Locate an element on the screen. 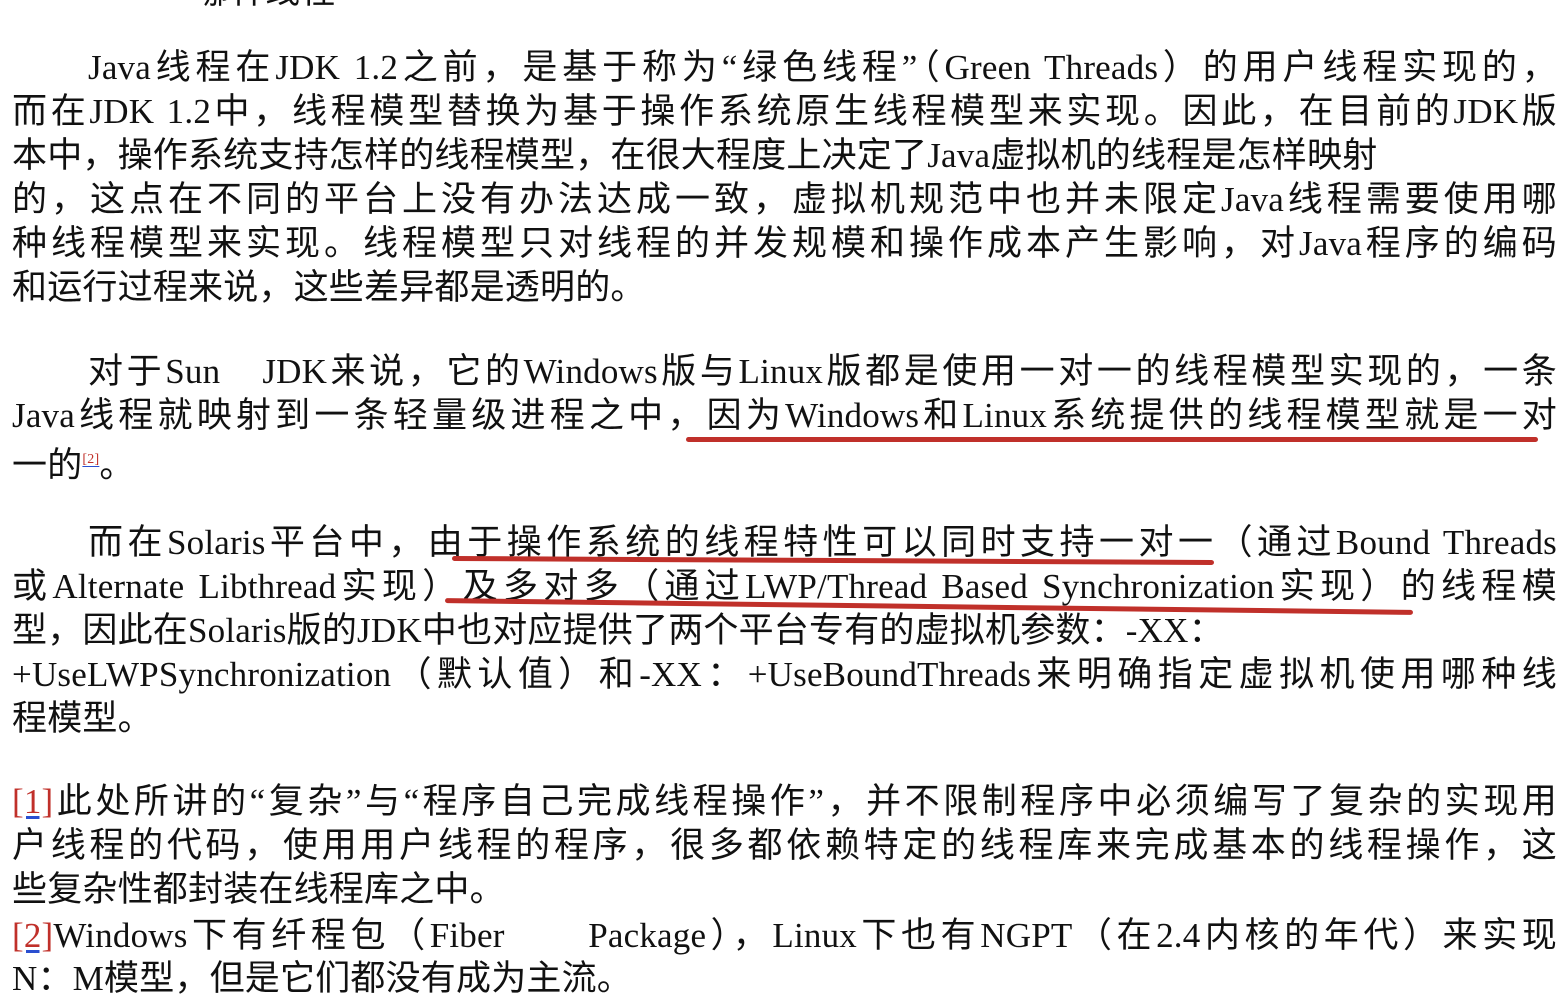  footnote-1-link: [1] is located at coordinates (32, 801).